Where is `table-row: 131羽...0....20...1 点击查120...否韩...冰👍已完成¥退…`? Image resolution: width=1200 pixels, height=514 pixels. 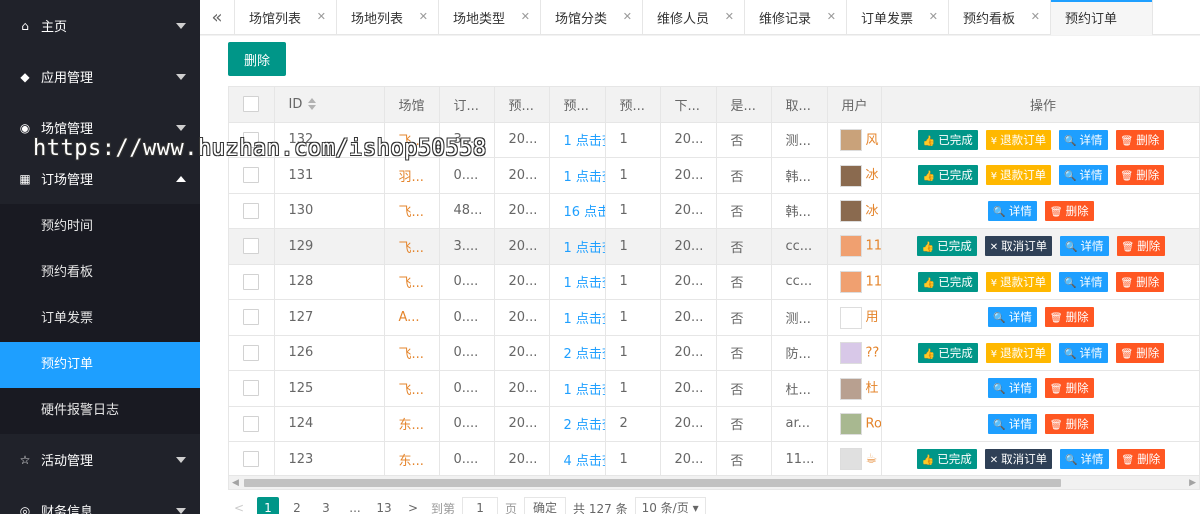
table-row: 131羽...0....20...1 点击查120...否韩...冰👍已完成¥退… is located at coordinates (714, 175).